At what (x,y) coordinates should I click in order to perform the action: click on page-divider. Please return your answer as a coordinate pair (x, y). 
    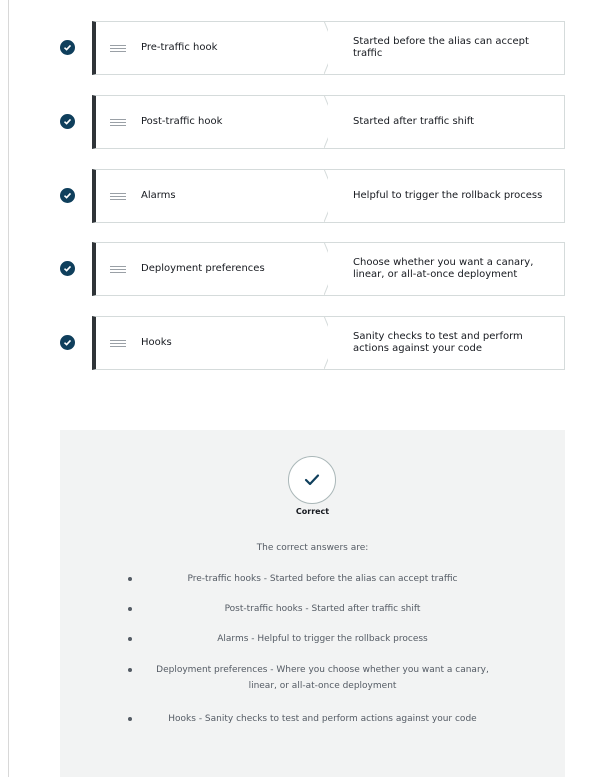
    Looking at the image, I should click on (8, 388).